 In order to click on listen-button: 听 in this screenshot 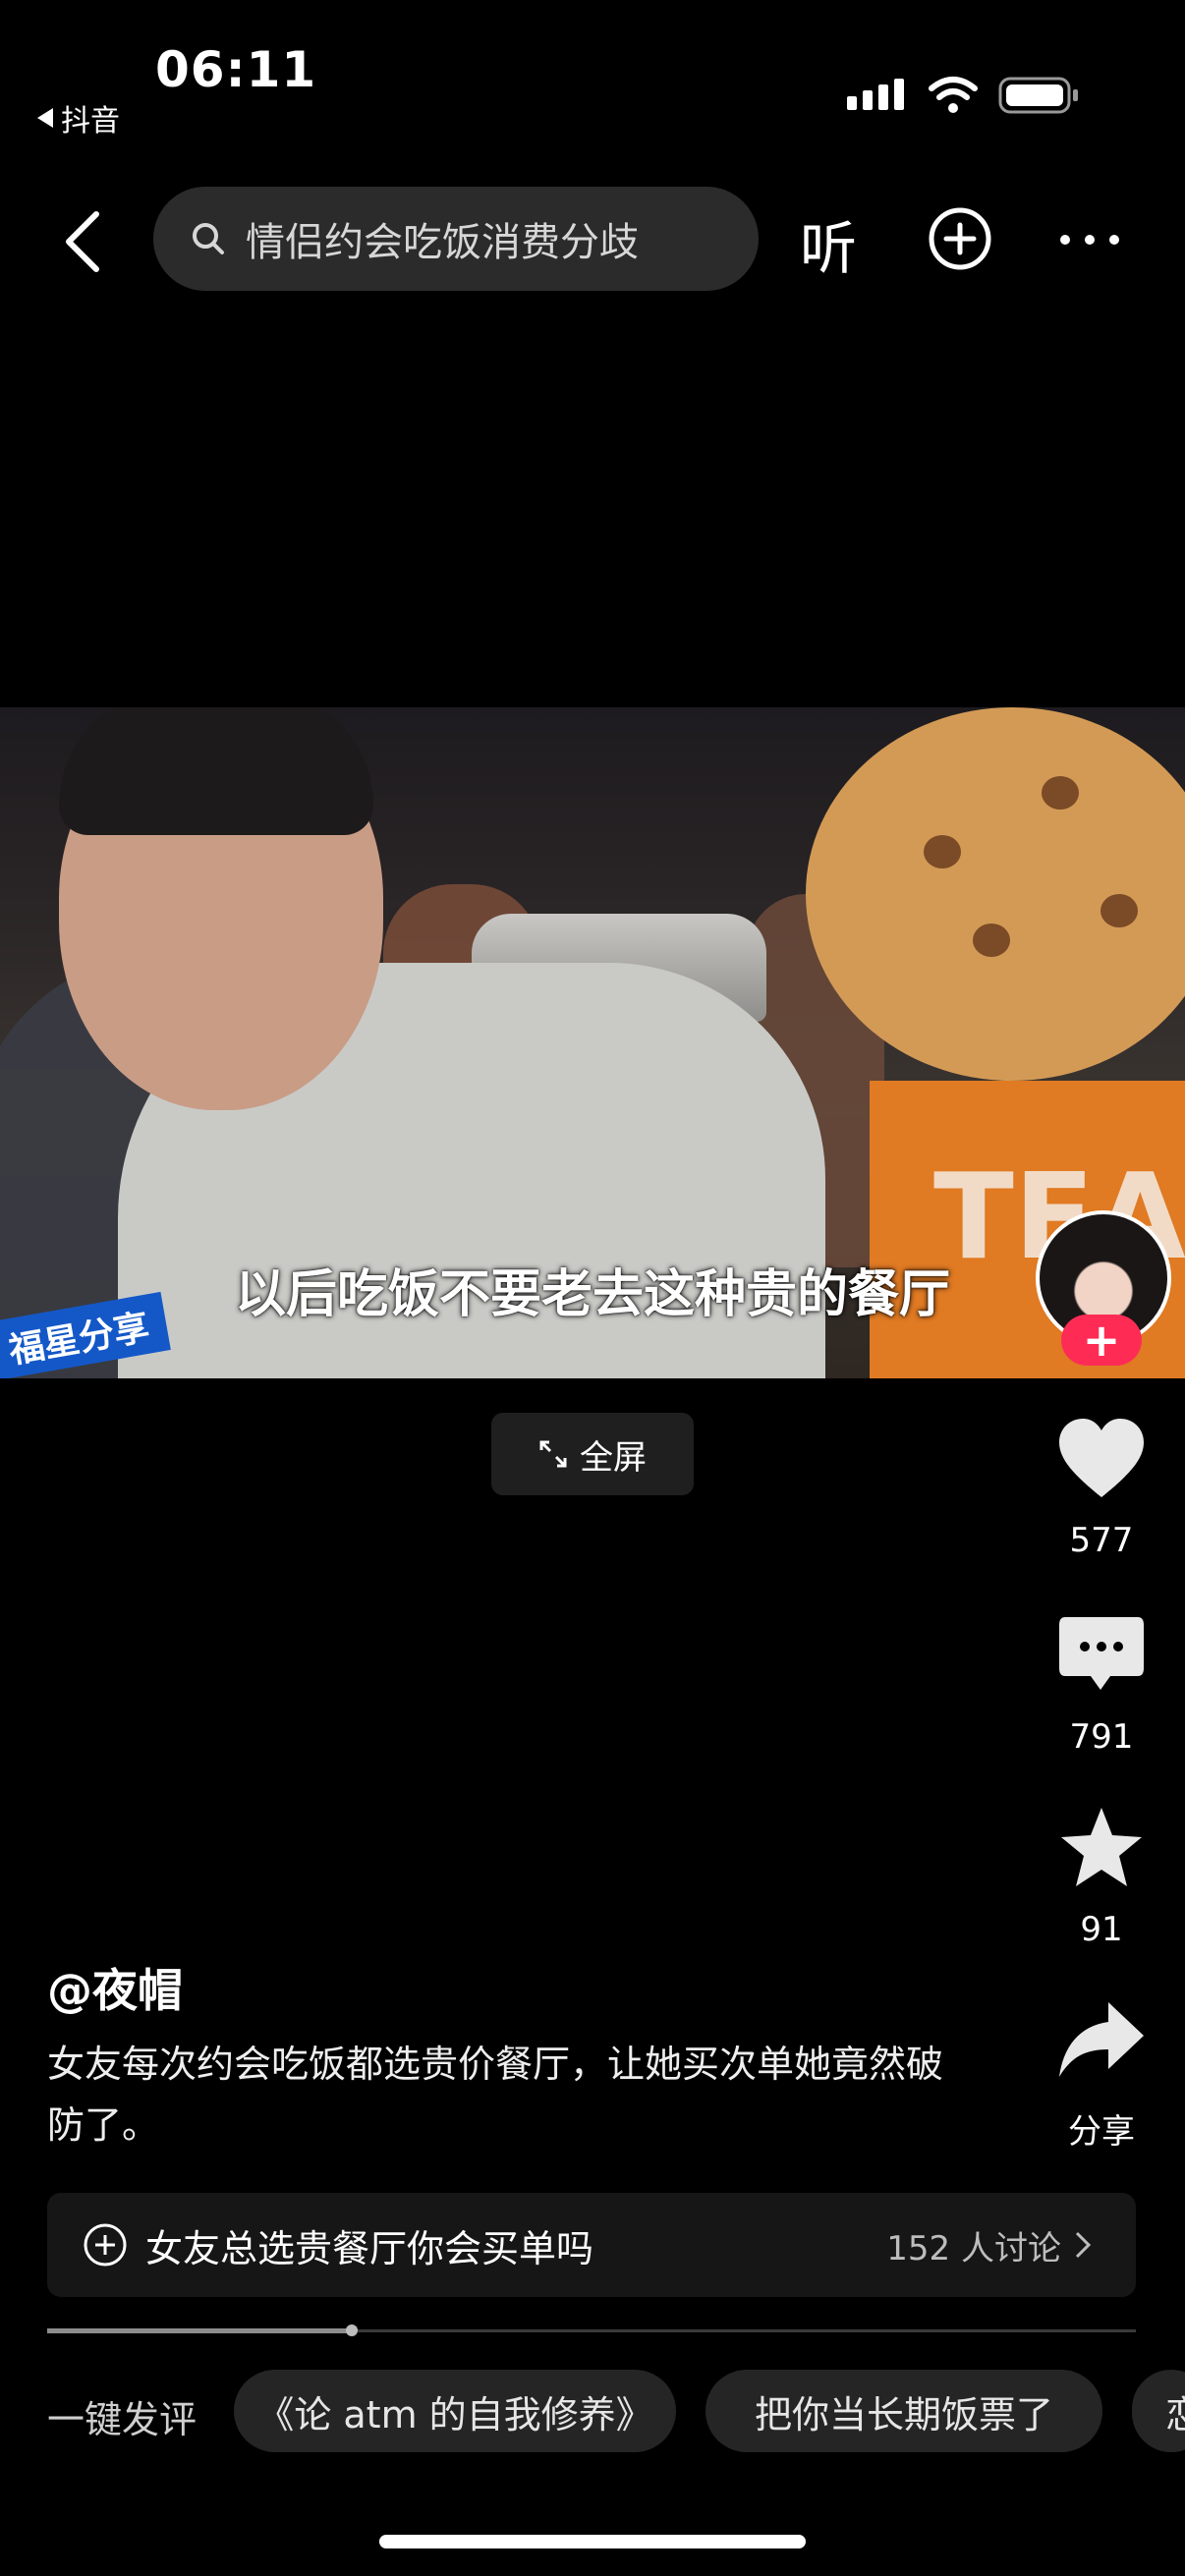, I will do `click(829, 243)`.